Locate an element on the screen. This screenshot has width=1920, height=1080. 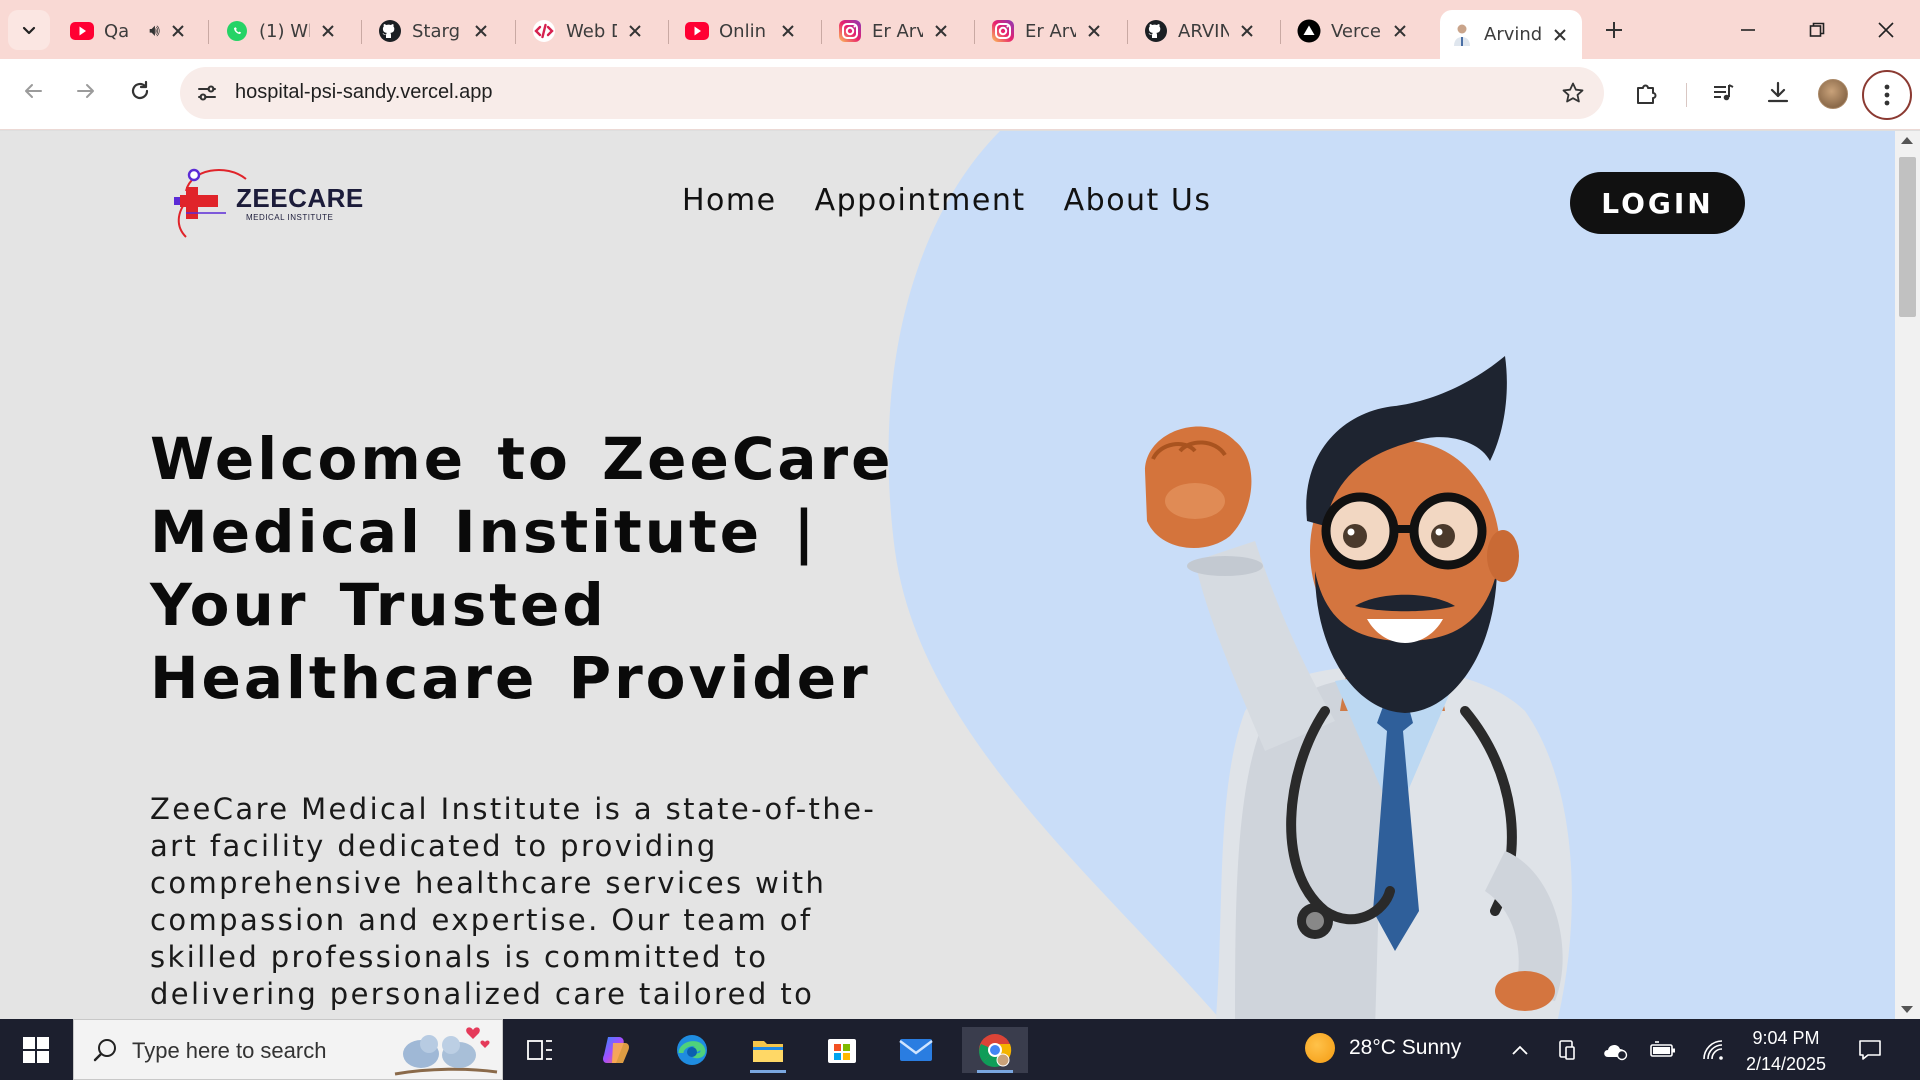
tab-8: Vercel is located at coordinates (1354, 31).